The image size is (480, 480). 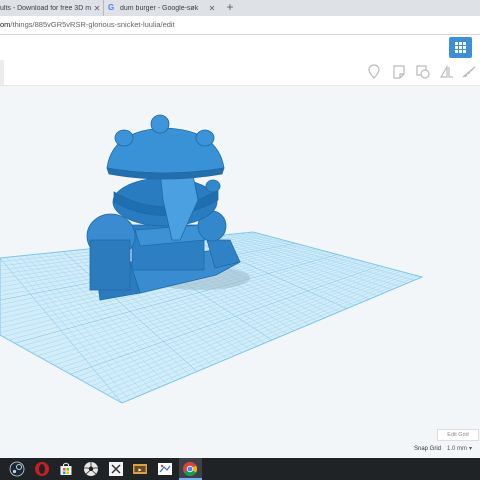 What do you see at coordinates (140, 469) in the screenshot?
I see `media-app-icon: ▶` at bounding box center [140, 469].